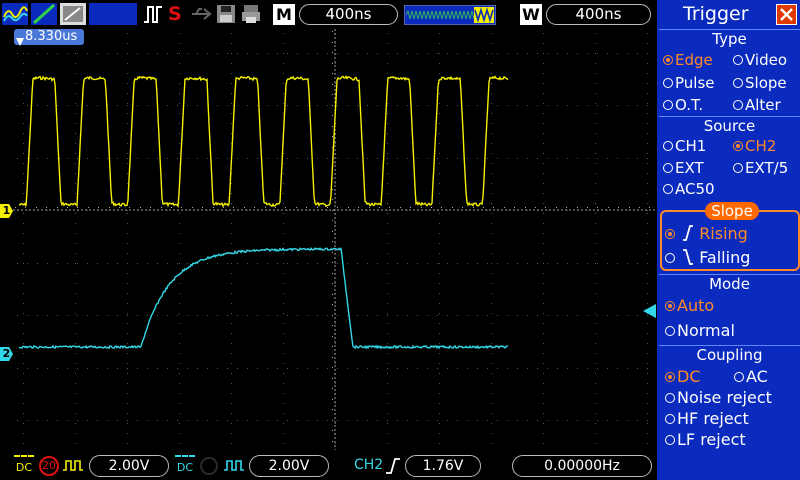  Describe the element at coordinates (202, 14) in the screenshot. I see `usb-icon` at that location.